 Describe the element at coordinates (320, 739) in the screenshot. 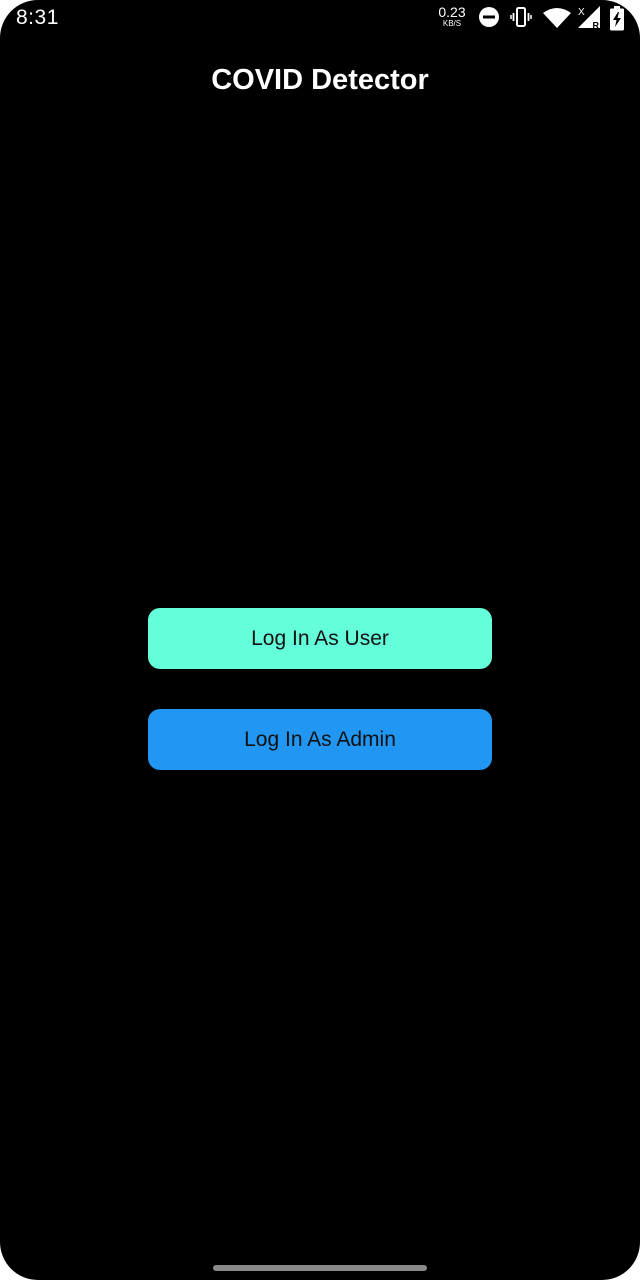

I see `login-as-admin-button: Log In As Admin` at that location.